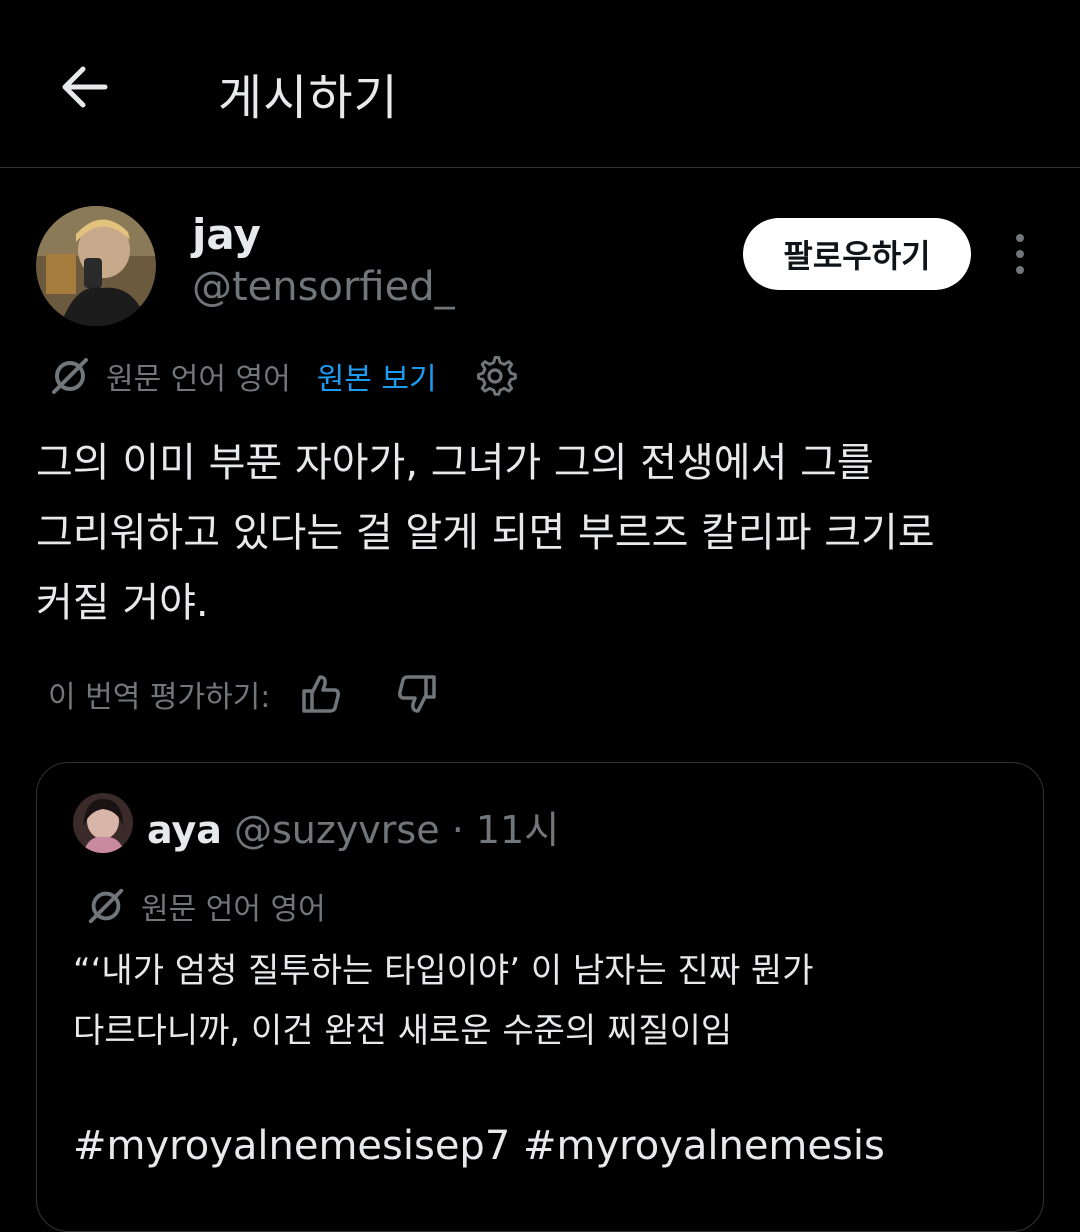 This screenshot has height=1232, width=1080. I want to click on quoted-translation-info: 원문 언어 영어, so click(205, 906).